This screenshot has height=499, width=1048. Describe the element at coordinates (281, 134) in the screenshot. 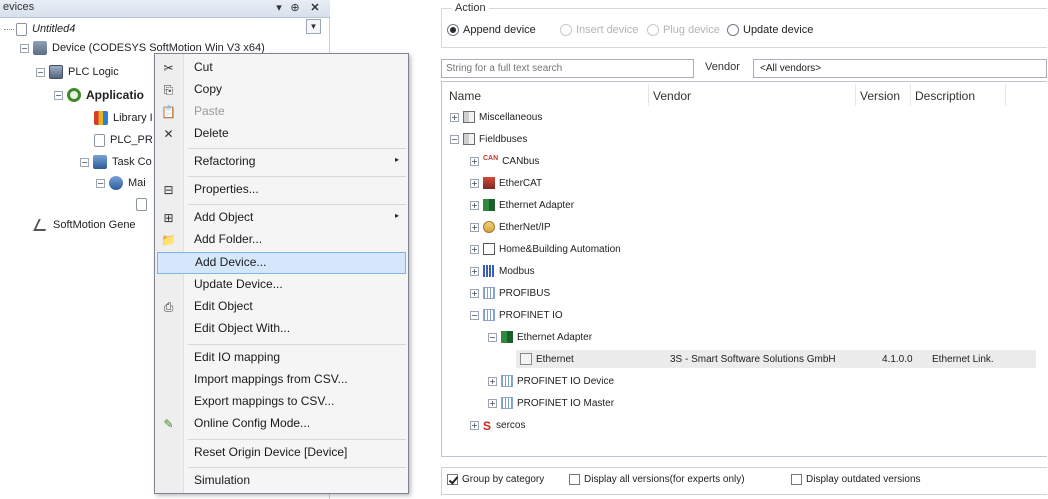

I see `menu-item-delete: ✕ Delete` at that location.